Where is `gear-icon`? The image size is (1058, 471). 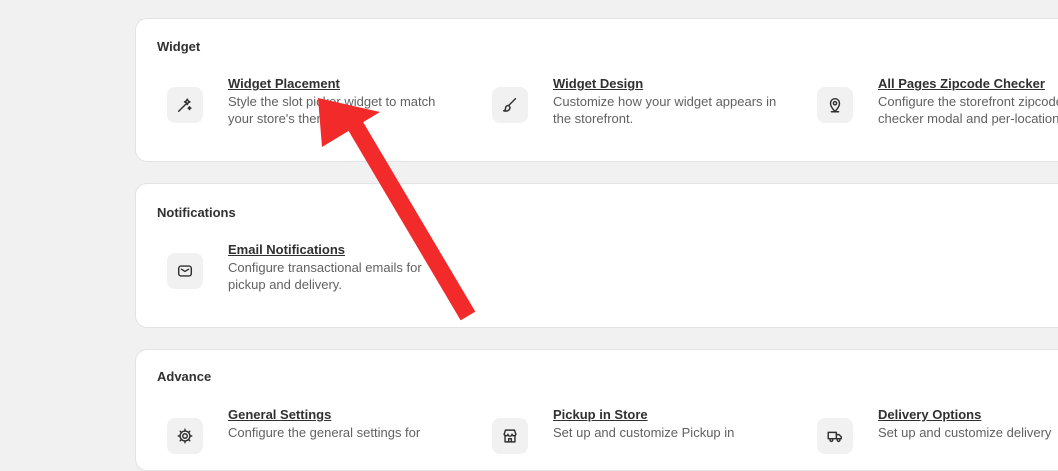
gear-icon is located at coordinates (185, 436).